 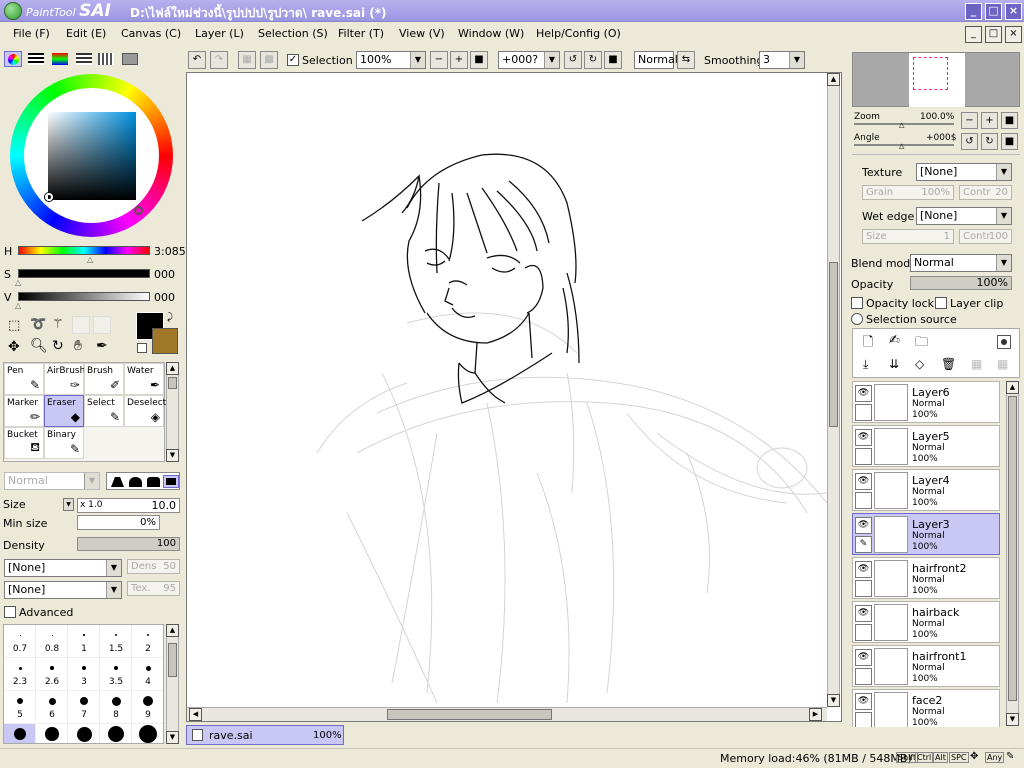 What do you see at coordinates (926, 578) in the screenshot?
I see `layer-item: 👁︎ hairfront2 Normal 100%` at bounding box center [926, 578].